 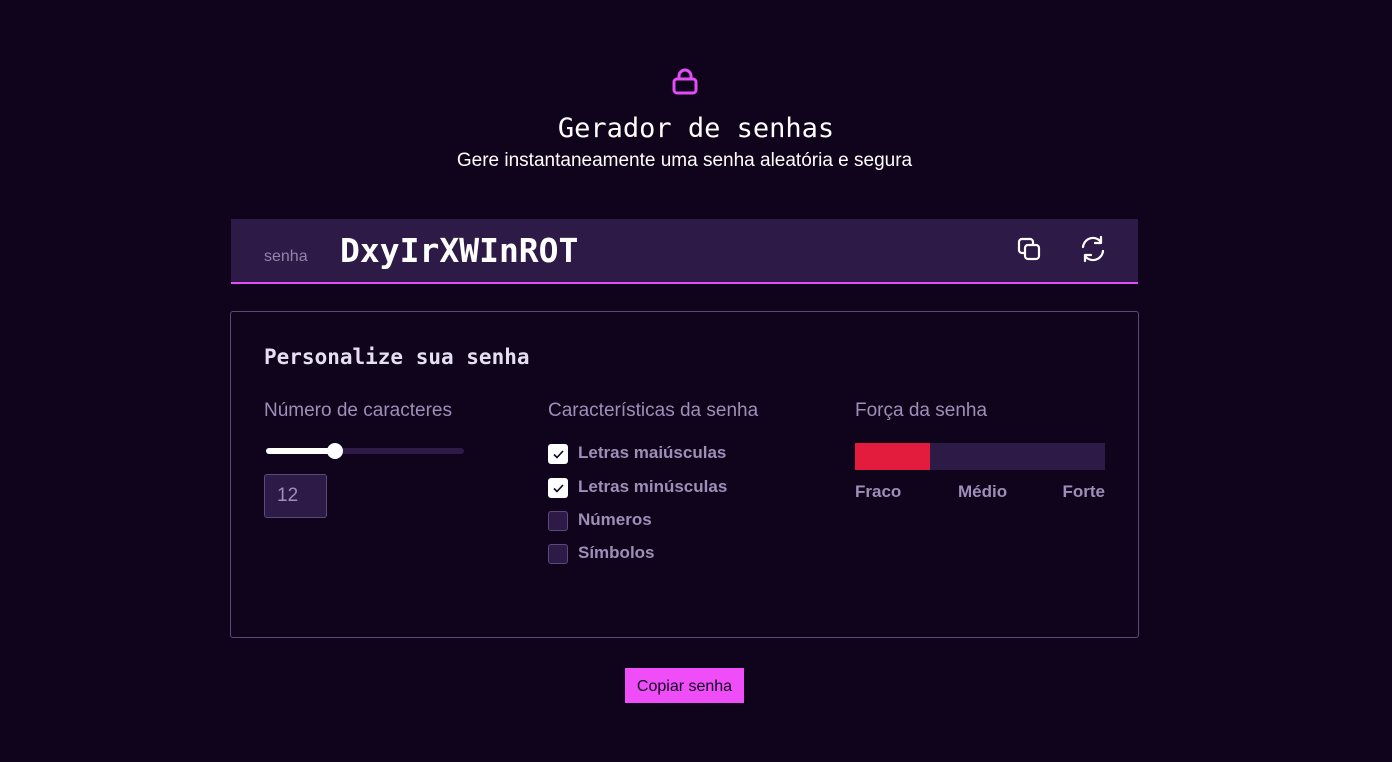 I want to click on length-slider, so click(x=365, y=451).